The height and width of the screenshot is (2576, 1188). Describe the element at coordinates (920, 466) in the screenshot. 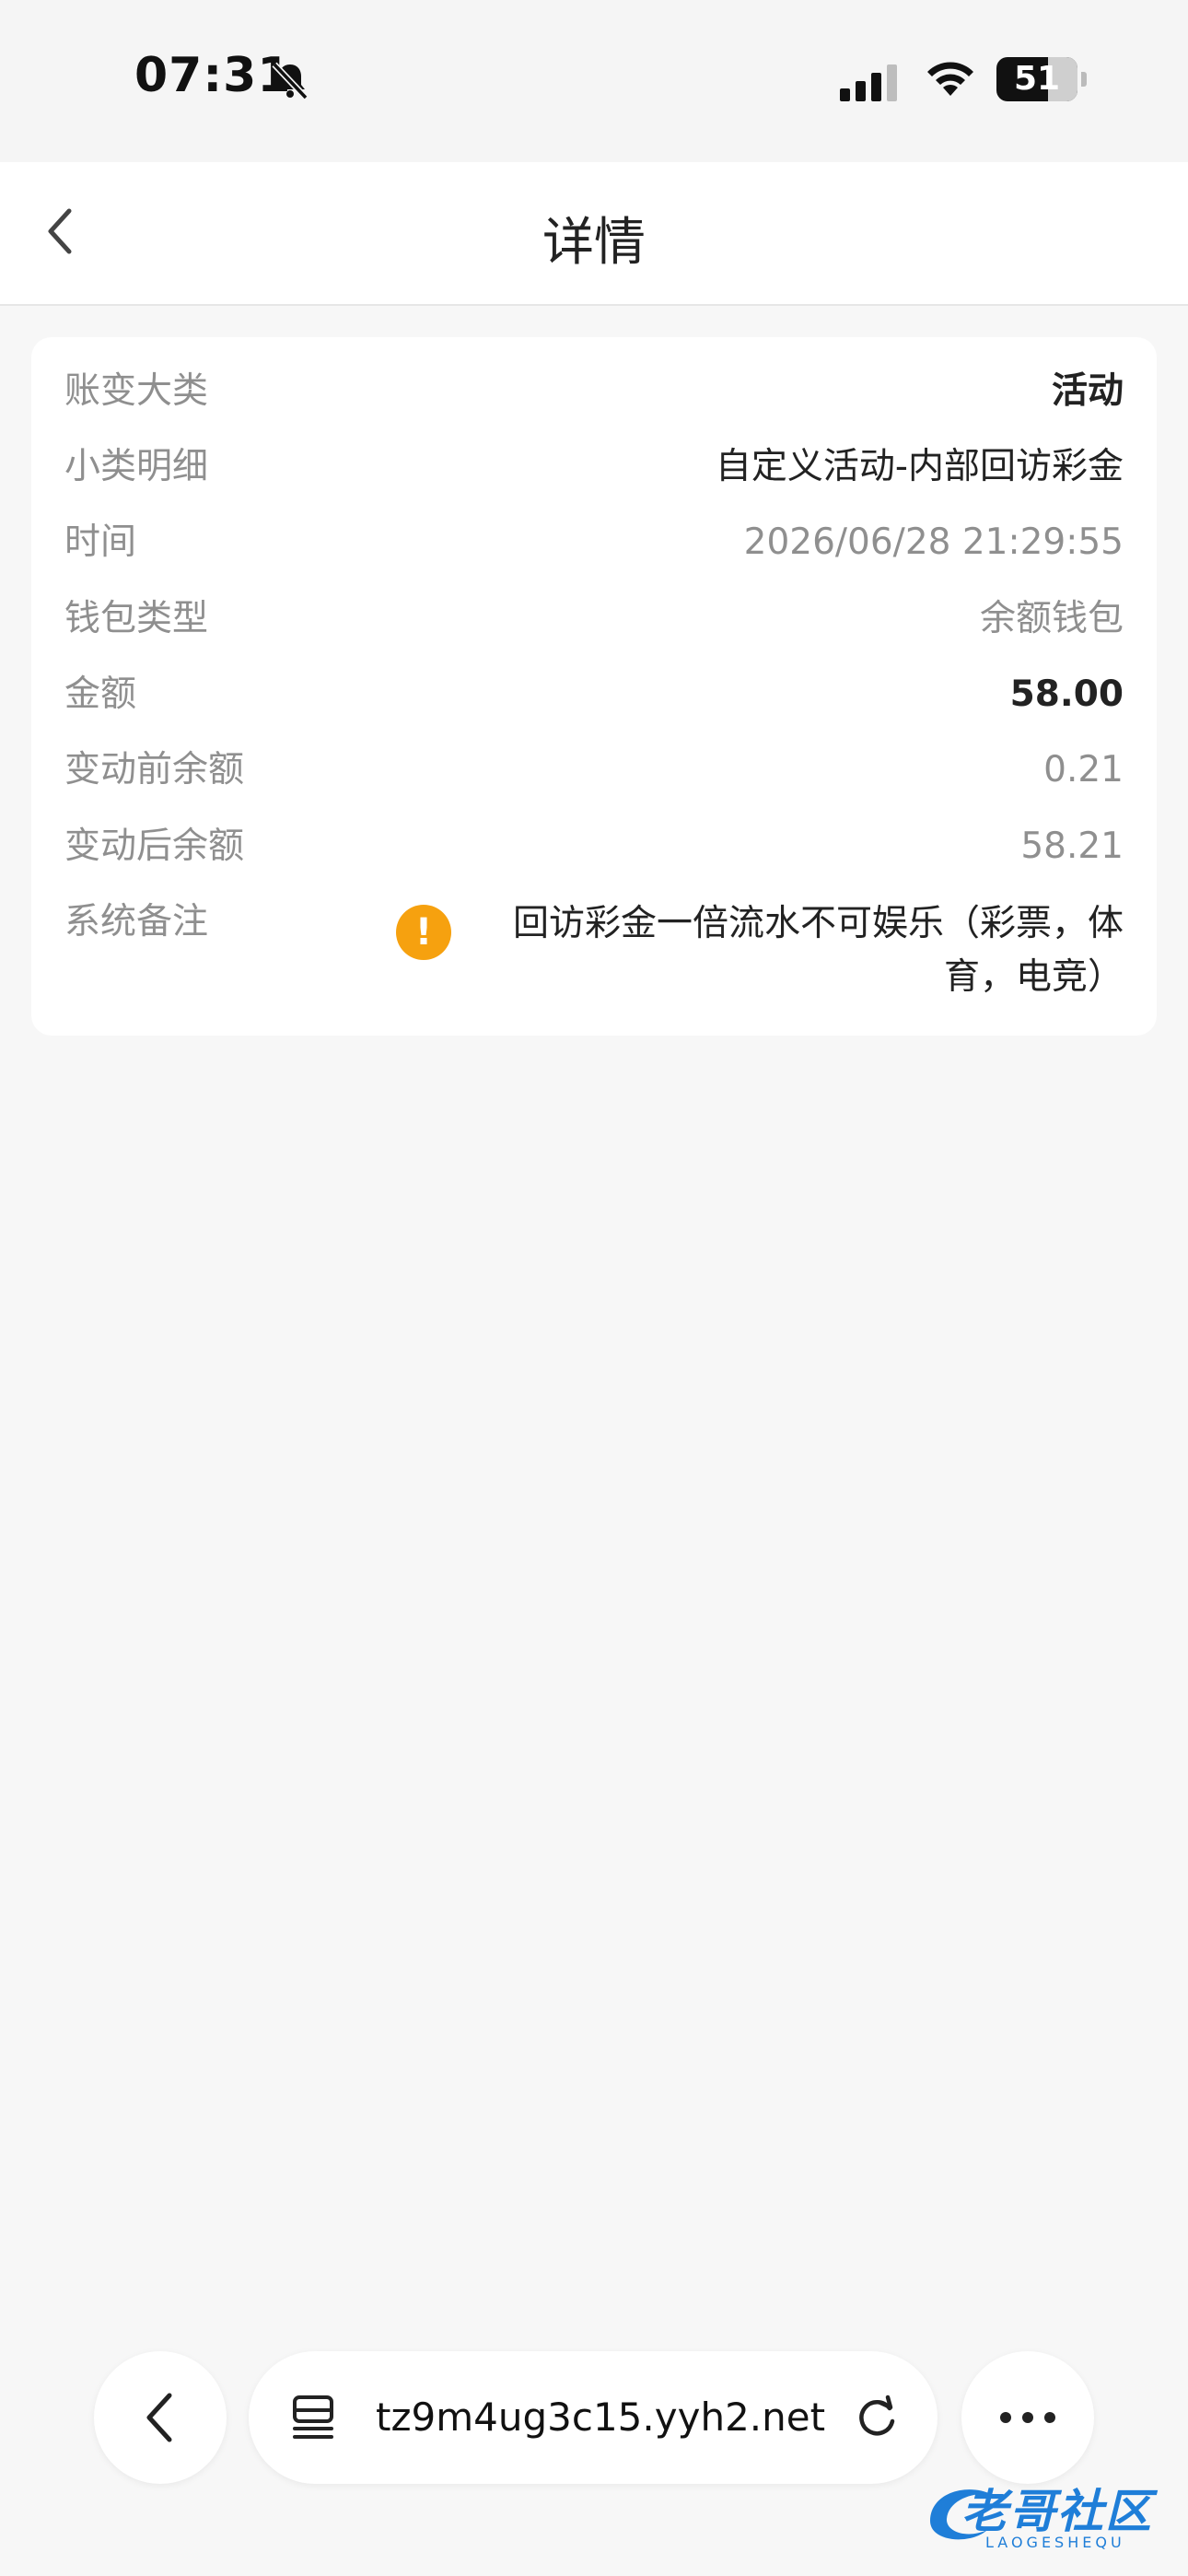

I see `detail-value: 自定义活动-内部回访彩金` at that location.